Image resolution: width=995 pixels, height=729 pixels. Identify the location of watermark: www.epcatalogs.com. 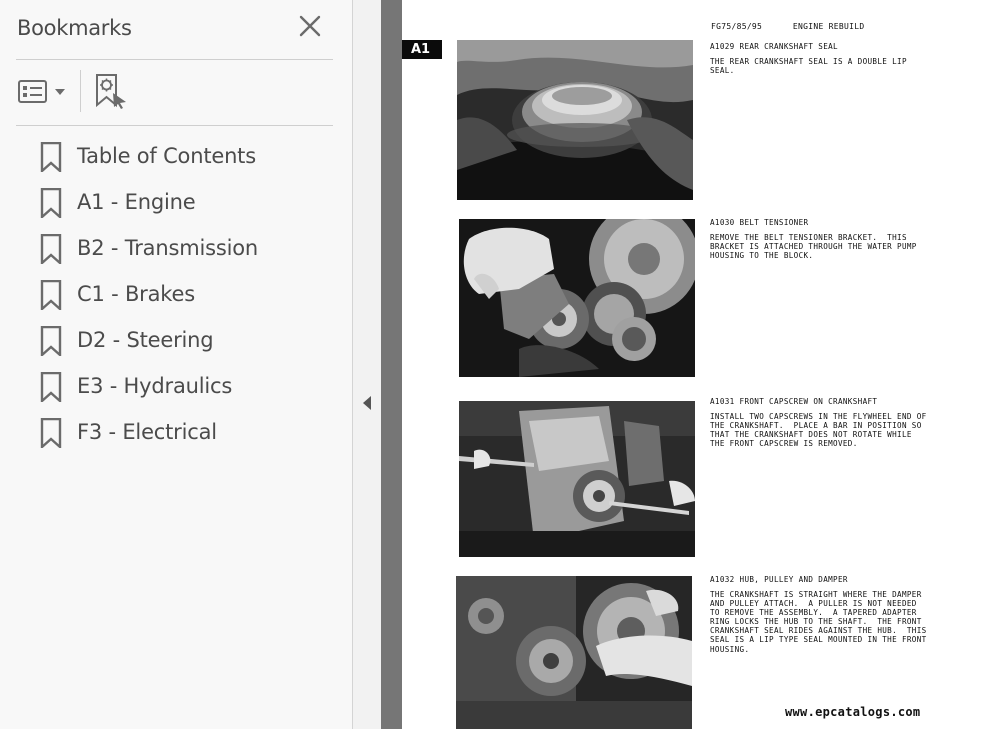
(853, 712).